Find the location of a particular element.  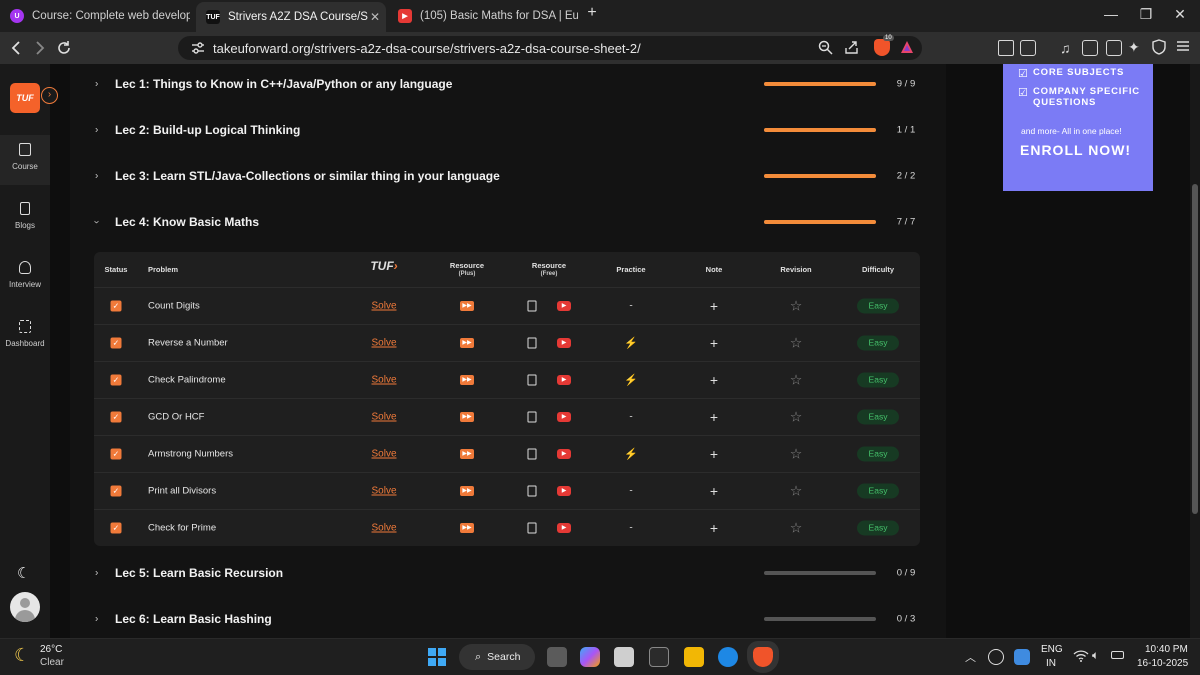

problem-name: Count Digits is located at coordinates (174, 306).